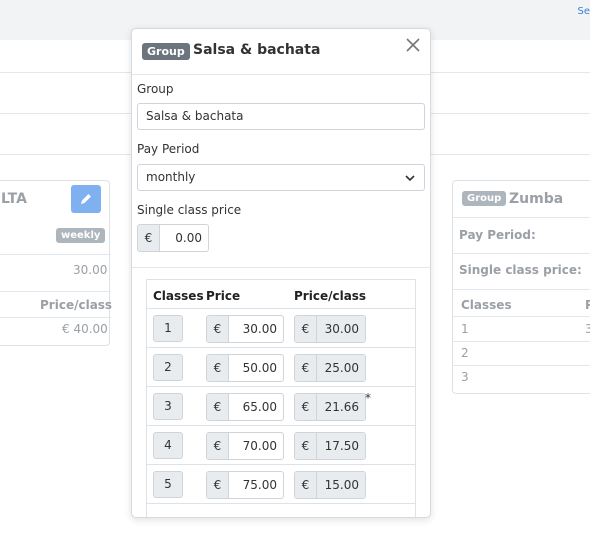 This screenshot has height=542, width=590. I want to click on price-per-class-field: € 15.00, so click(330, 485).